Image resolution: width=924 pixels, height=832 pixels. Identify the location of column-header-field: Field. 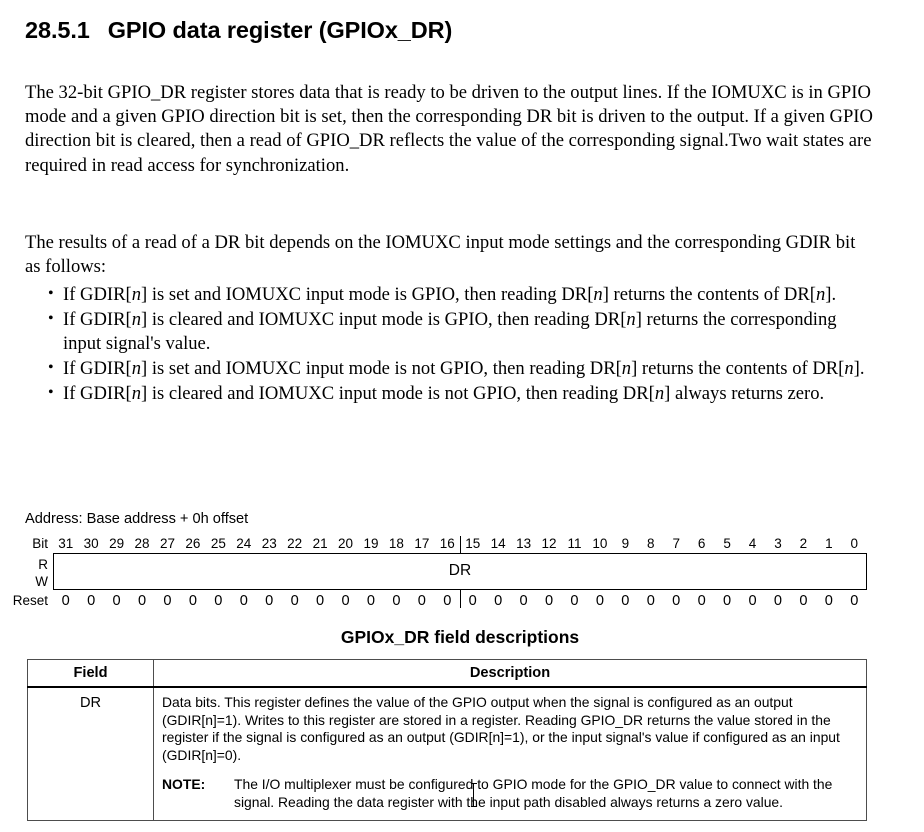
(90, 673).